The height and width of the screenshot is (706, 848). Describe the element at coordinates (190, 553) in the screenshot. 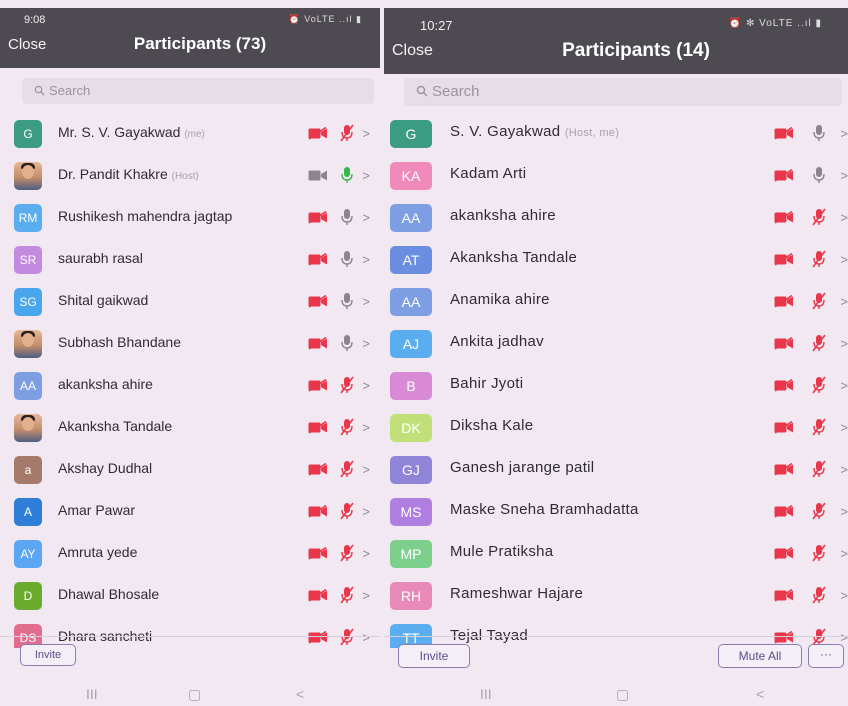

I see `participant-row: AY Amruta yede >` at that location.